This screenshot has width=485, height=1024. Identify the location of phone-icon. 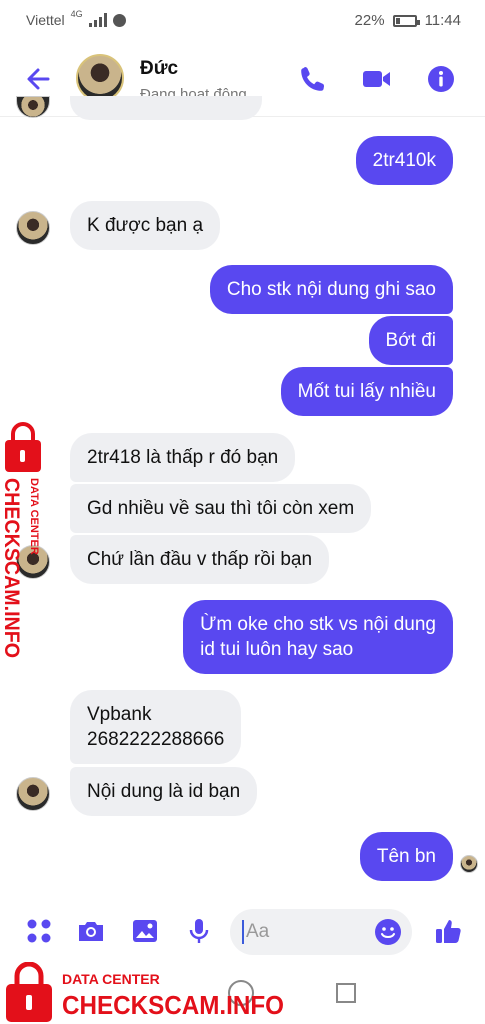
(313, 79).